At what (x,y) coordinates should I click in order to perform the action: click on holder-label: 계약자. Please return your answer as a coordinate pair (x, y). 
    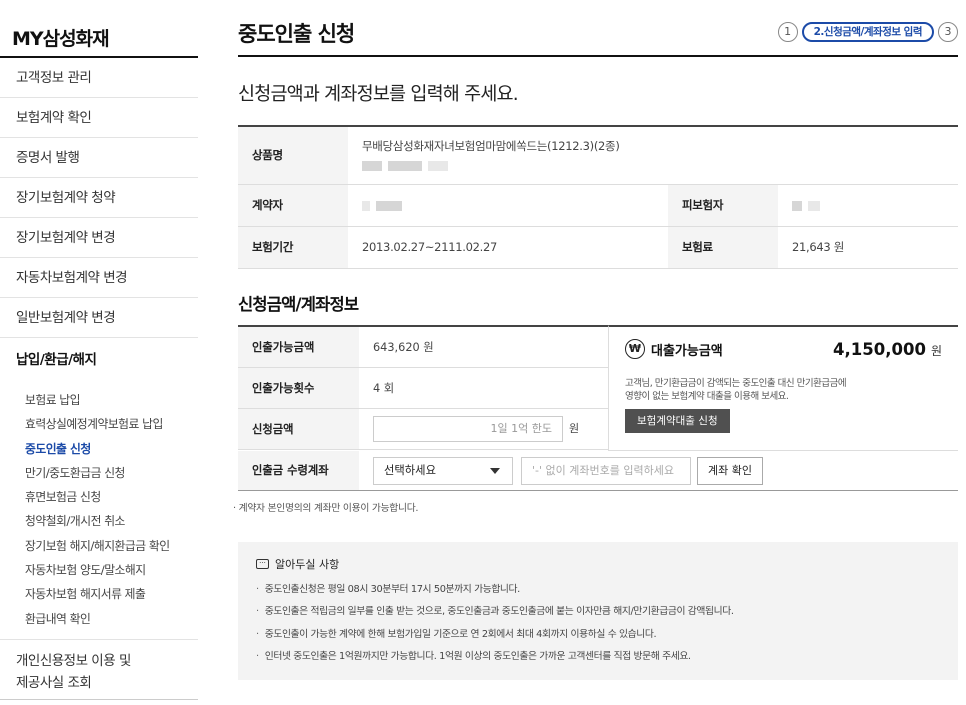
    Looking at the image, I should click on (293, 205).